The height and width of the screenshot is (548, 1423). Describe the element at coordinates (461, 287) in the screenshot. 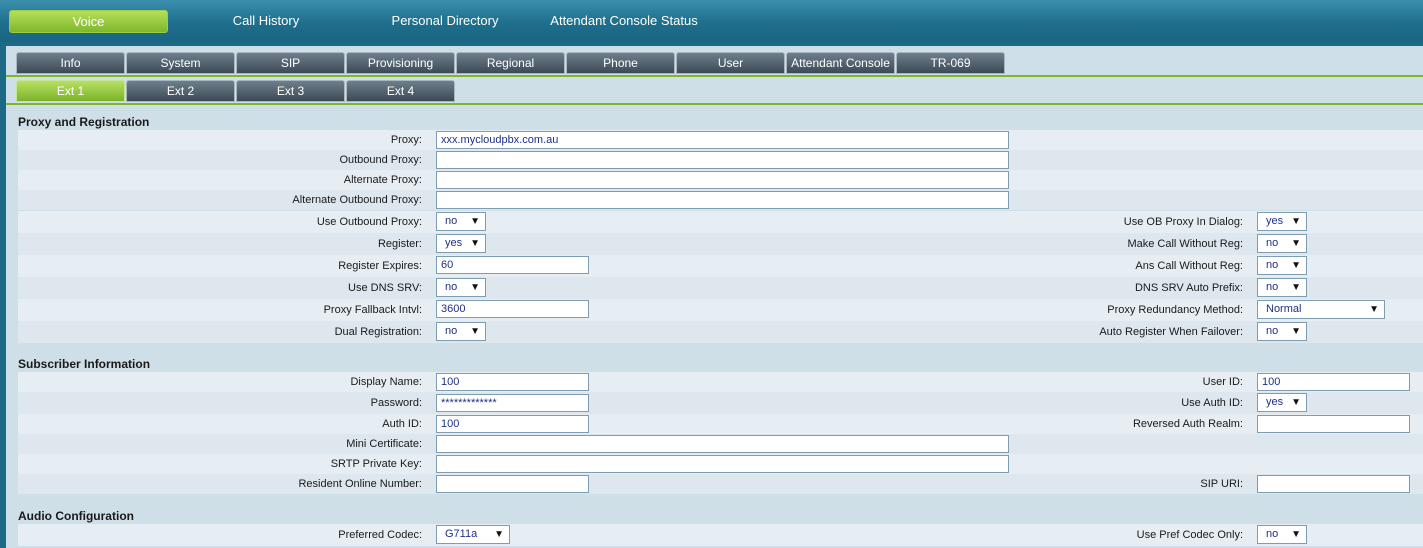

I see `use-dns-srv-select: no ▼` at that location.